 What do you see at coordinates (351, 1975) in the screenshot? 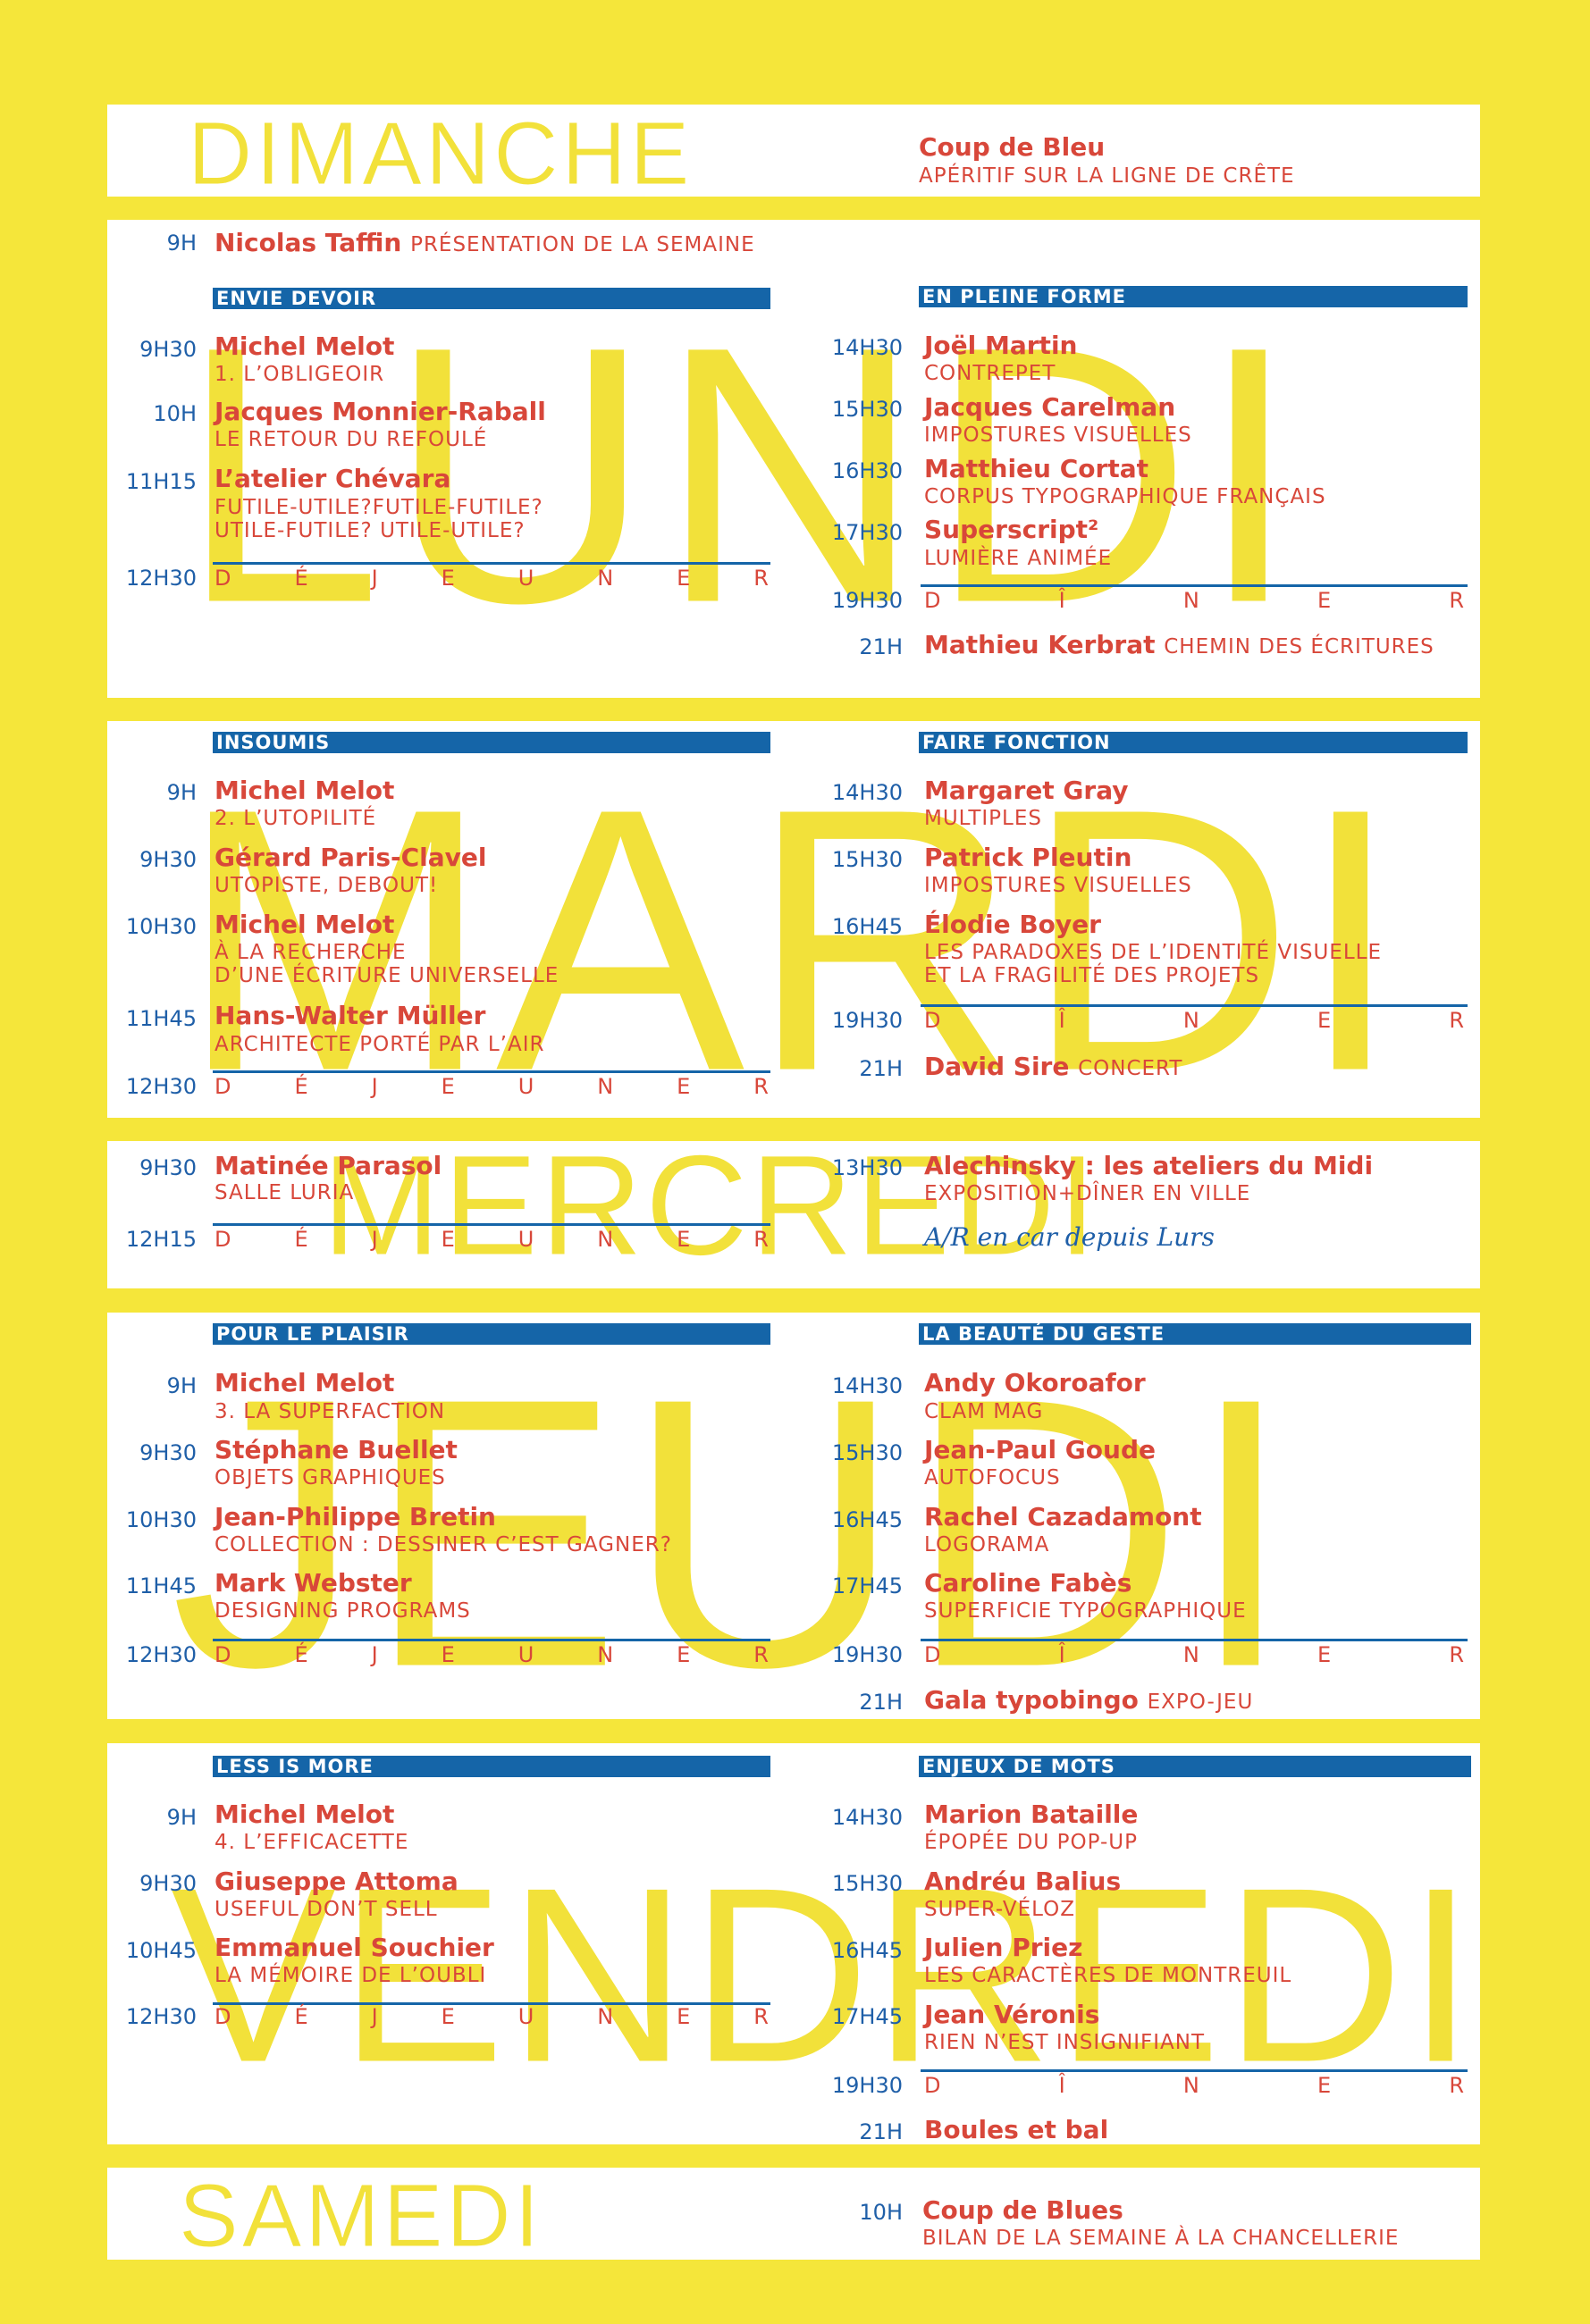
I see `event-subtitle: LA MÉMOIRE DE L’OUBLI` at bounding box center [351, 1975].